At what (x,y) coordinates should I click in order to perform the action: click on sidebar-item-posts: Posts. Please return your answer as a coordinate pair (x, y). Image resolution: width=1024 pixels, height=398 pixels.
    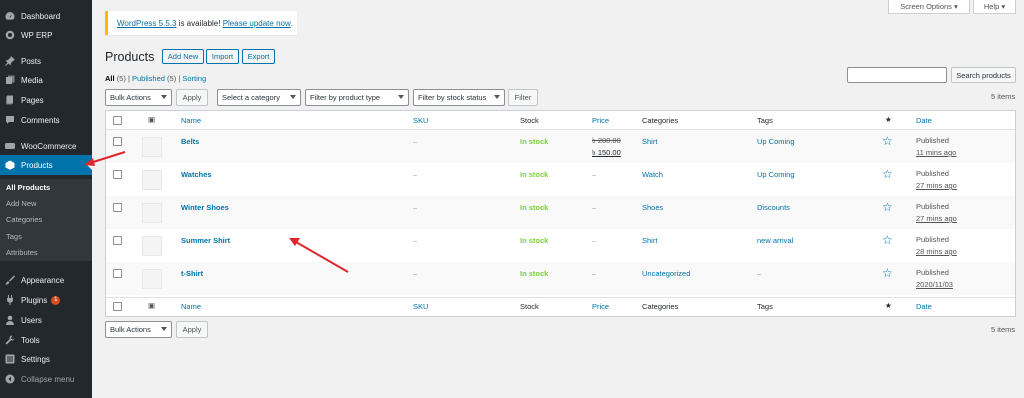
    Looking at the image, I should click on (46, 61).